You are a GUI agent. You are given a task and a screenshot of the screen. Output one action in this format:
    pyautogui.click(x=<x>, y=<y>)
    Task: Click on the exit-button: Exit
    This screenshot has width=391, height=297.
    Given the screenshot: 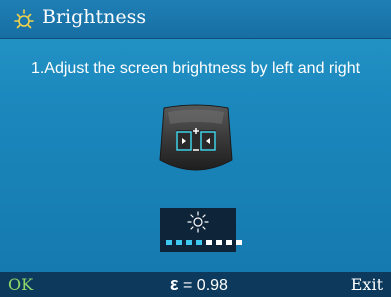 What is the action you would take?
    pyautogui.click(x=367, y=284)
    